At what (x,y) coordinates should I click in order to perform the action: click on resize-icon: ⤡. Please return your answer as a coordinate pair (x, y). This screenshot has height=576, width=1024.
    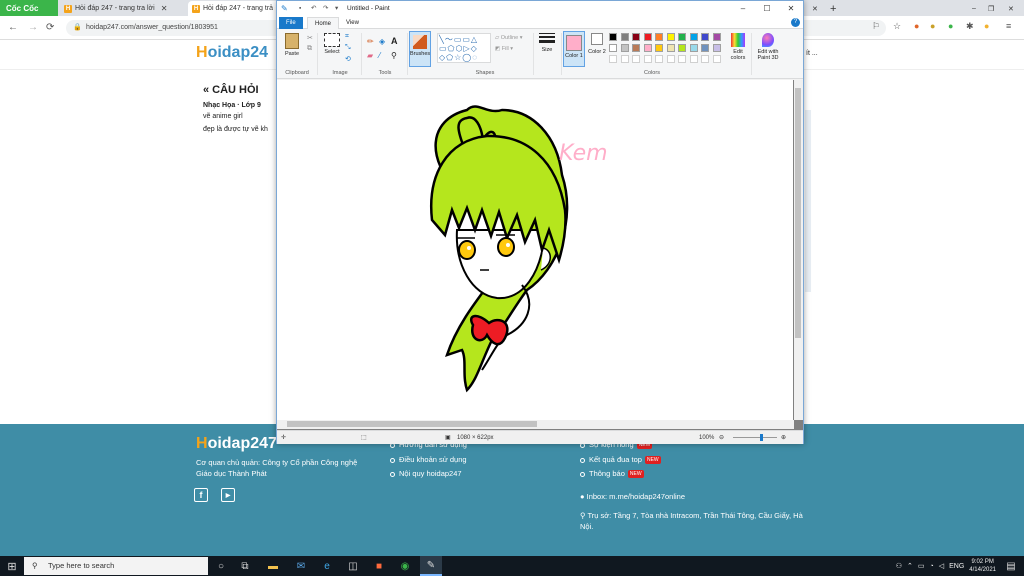
    Looking at the image, I should click on (348, 48).